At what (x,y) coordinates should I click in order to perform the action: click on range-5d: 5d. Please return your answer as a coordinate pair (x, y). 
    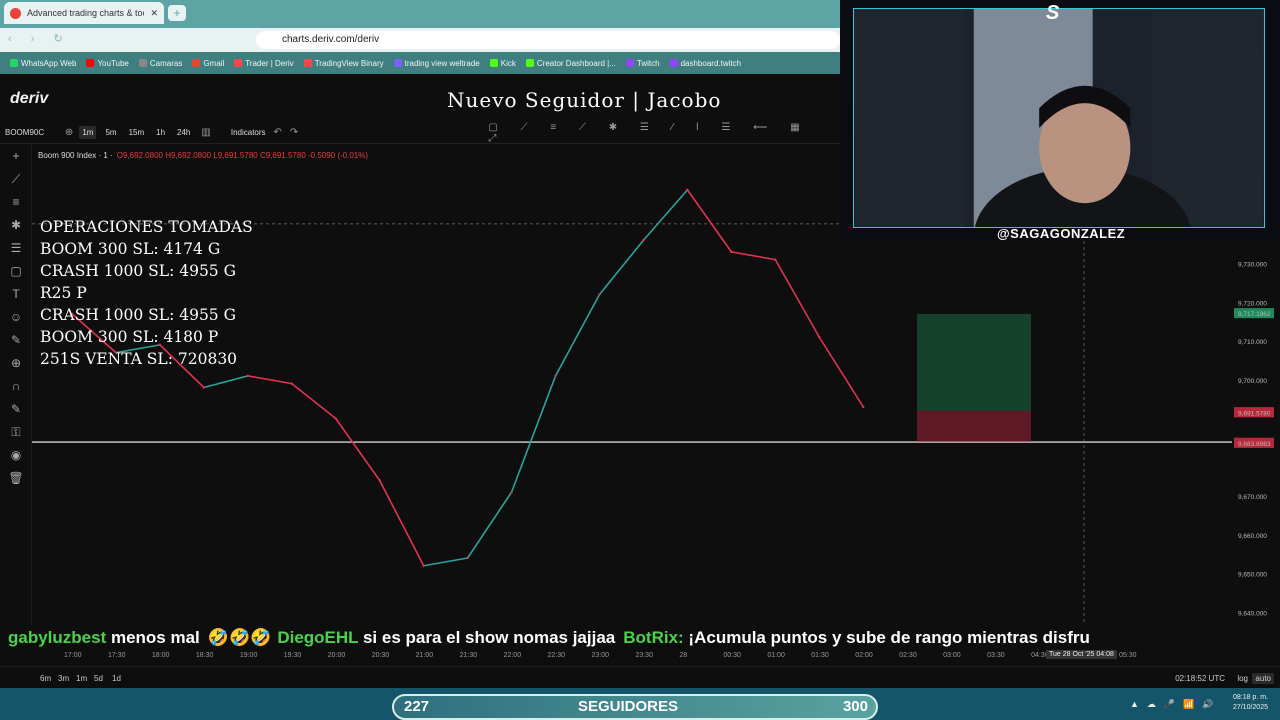
    Looking at the image, I should click on (98, 678).